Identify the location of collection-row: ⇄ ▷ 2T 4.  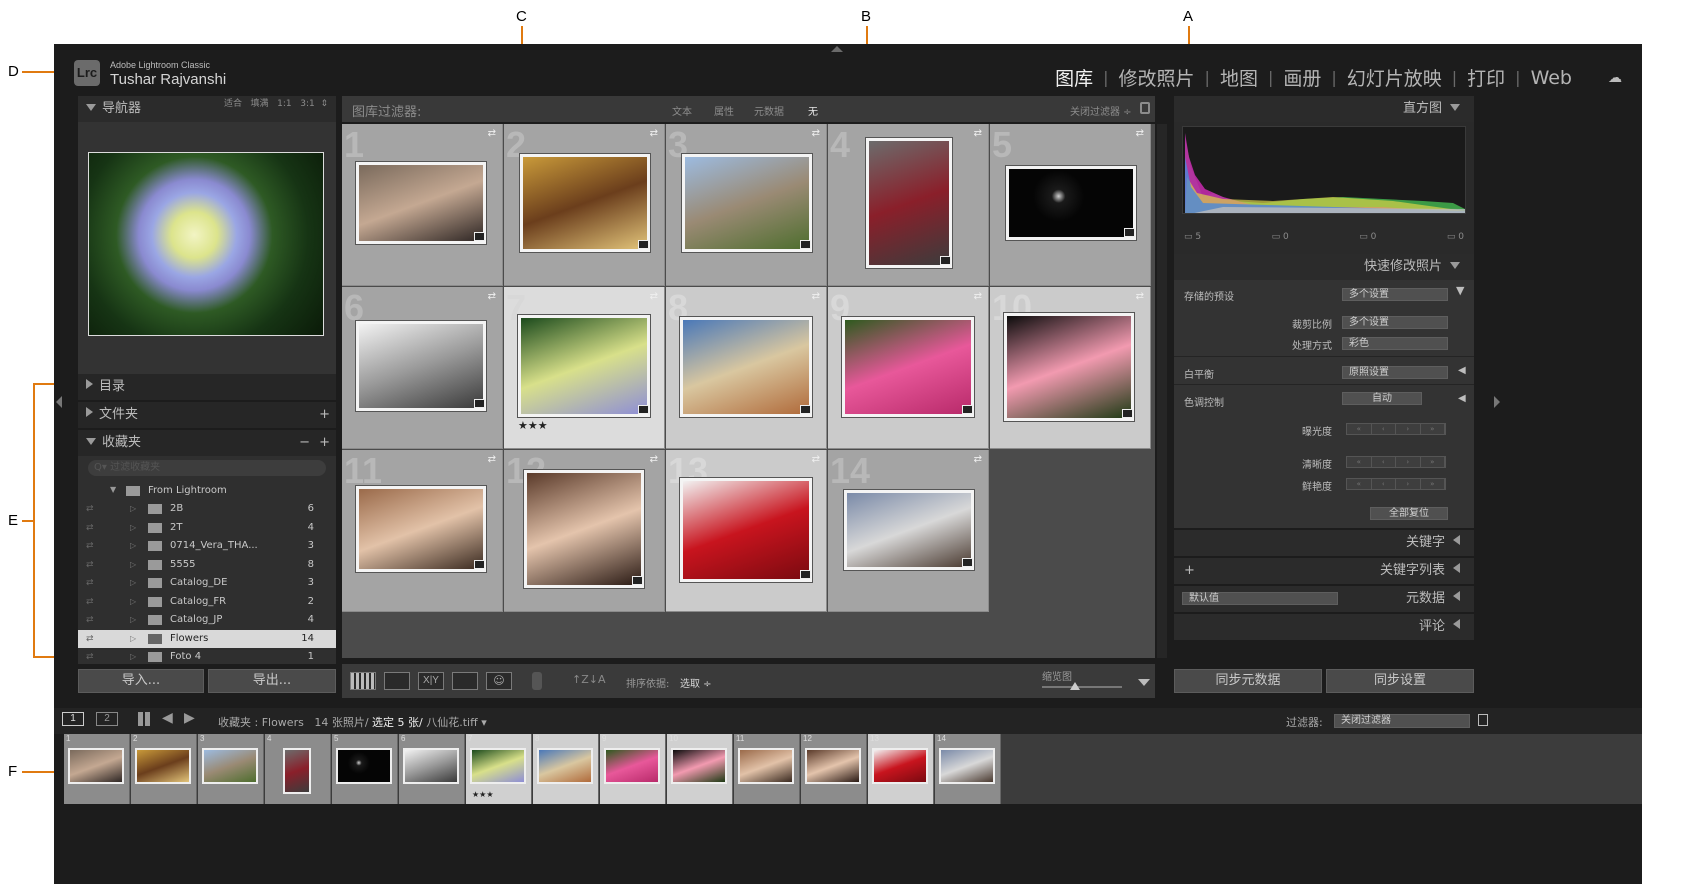
(207, 528).